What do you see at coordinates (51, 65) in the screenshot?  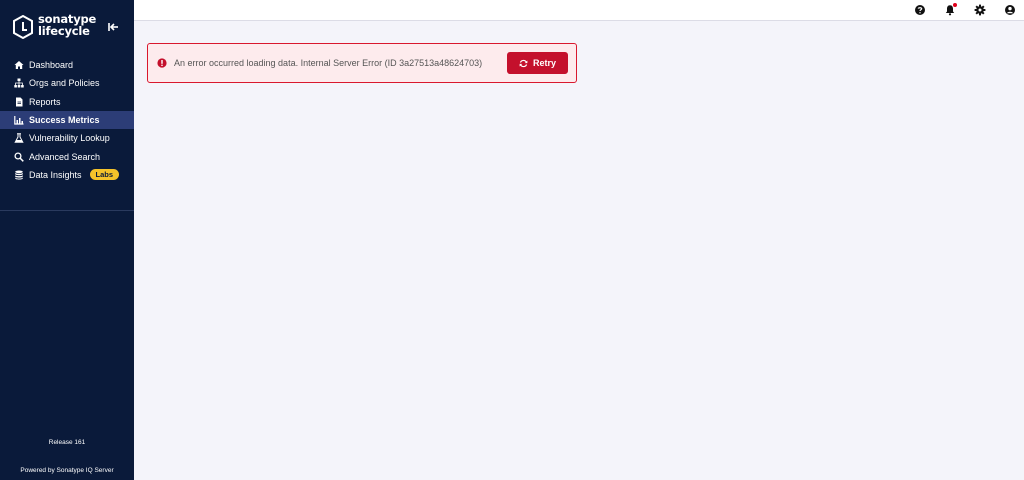 I see `nav-label: Dashboard` at bounding box center [51, 65].